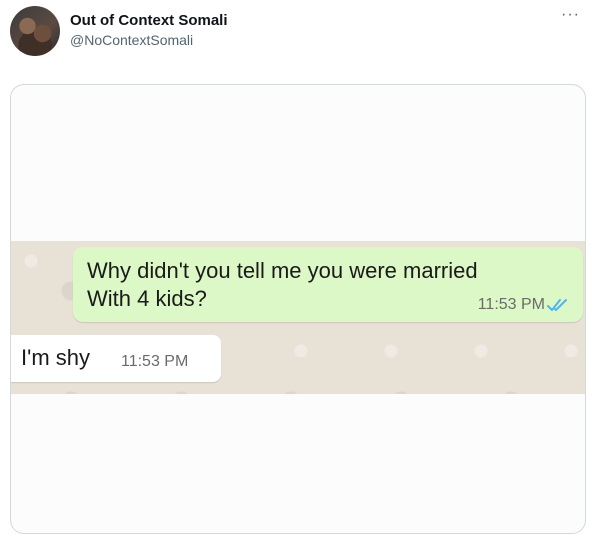 This screenshot has width=600, height=543. Describe the element at coordinates (570, 15) in the screenshot. I see `more-options-icon: ···` at that location.